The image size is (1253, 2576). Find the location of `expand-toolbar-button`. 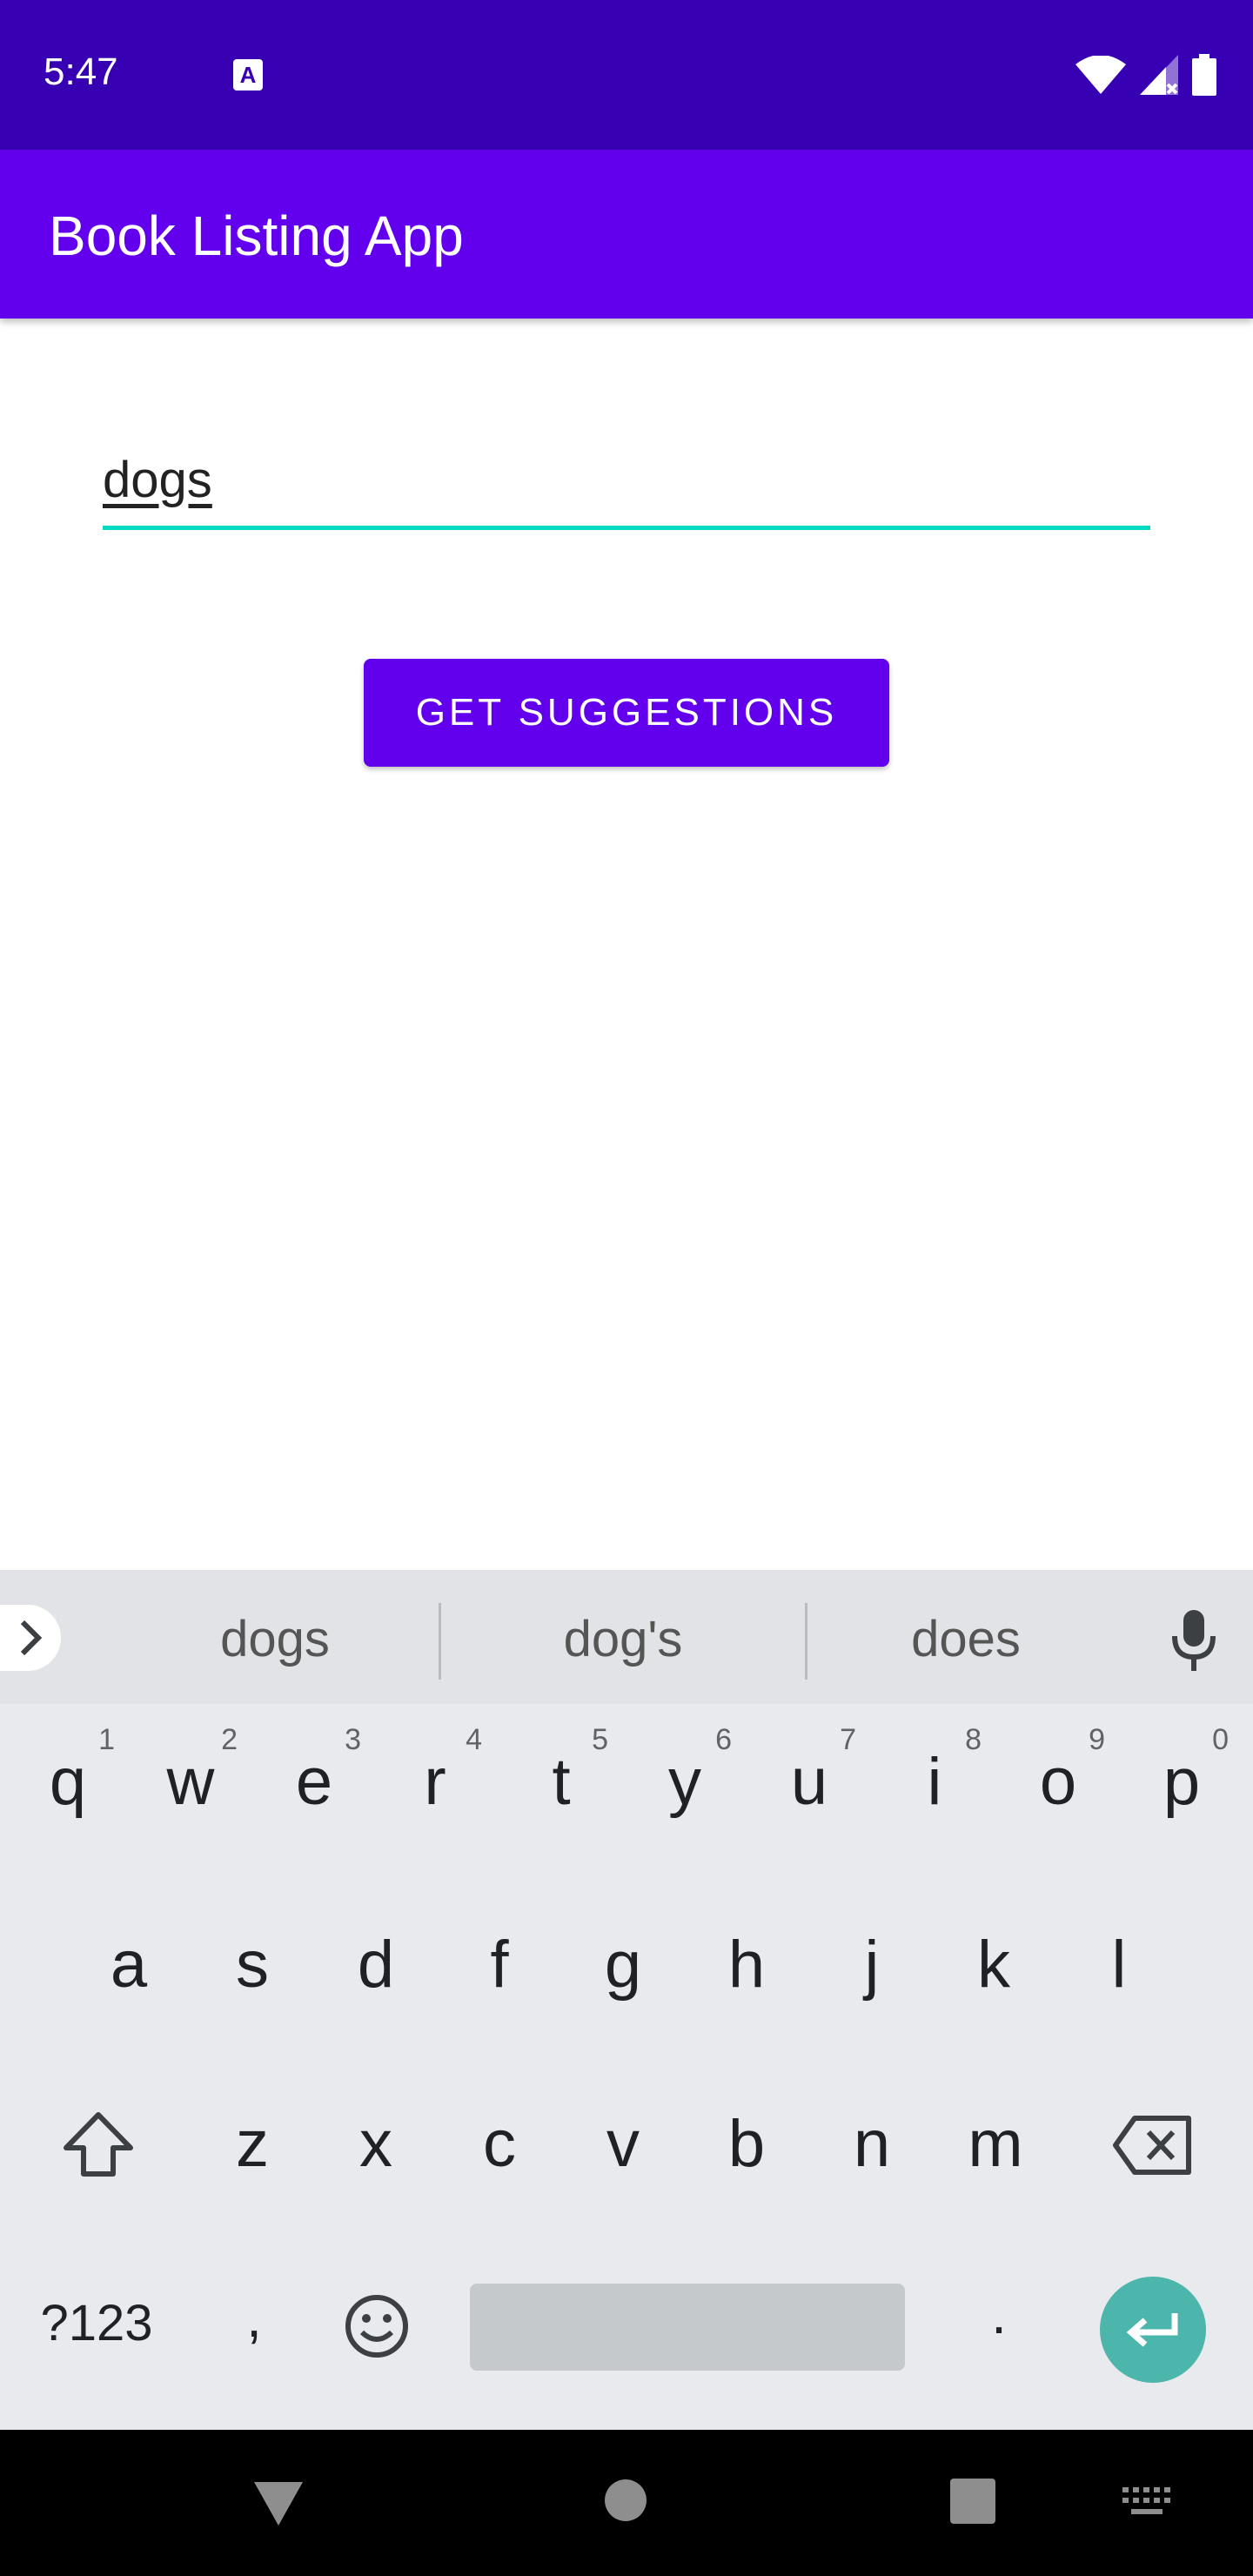

expand-toolbar-button is located at coordinates (30, 1638).